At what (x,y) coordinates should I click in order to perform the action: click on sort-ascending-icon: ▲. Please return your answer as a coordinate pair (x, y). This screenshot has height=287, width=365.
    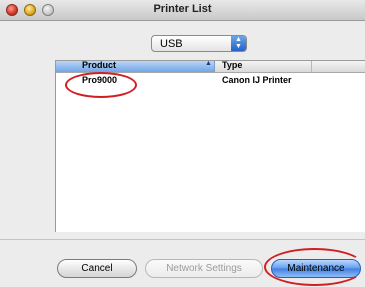
    Looking at the image, I should click on (208, 63).